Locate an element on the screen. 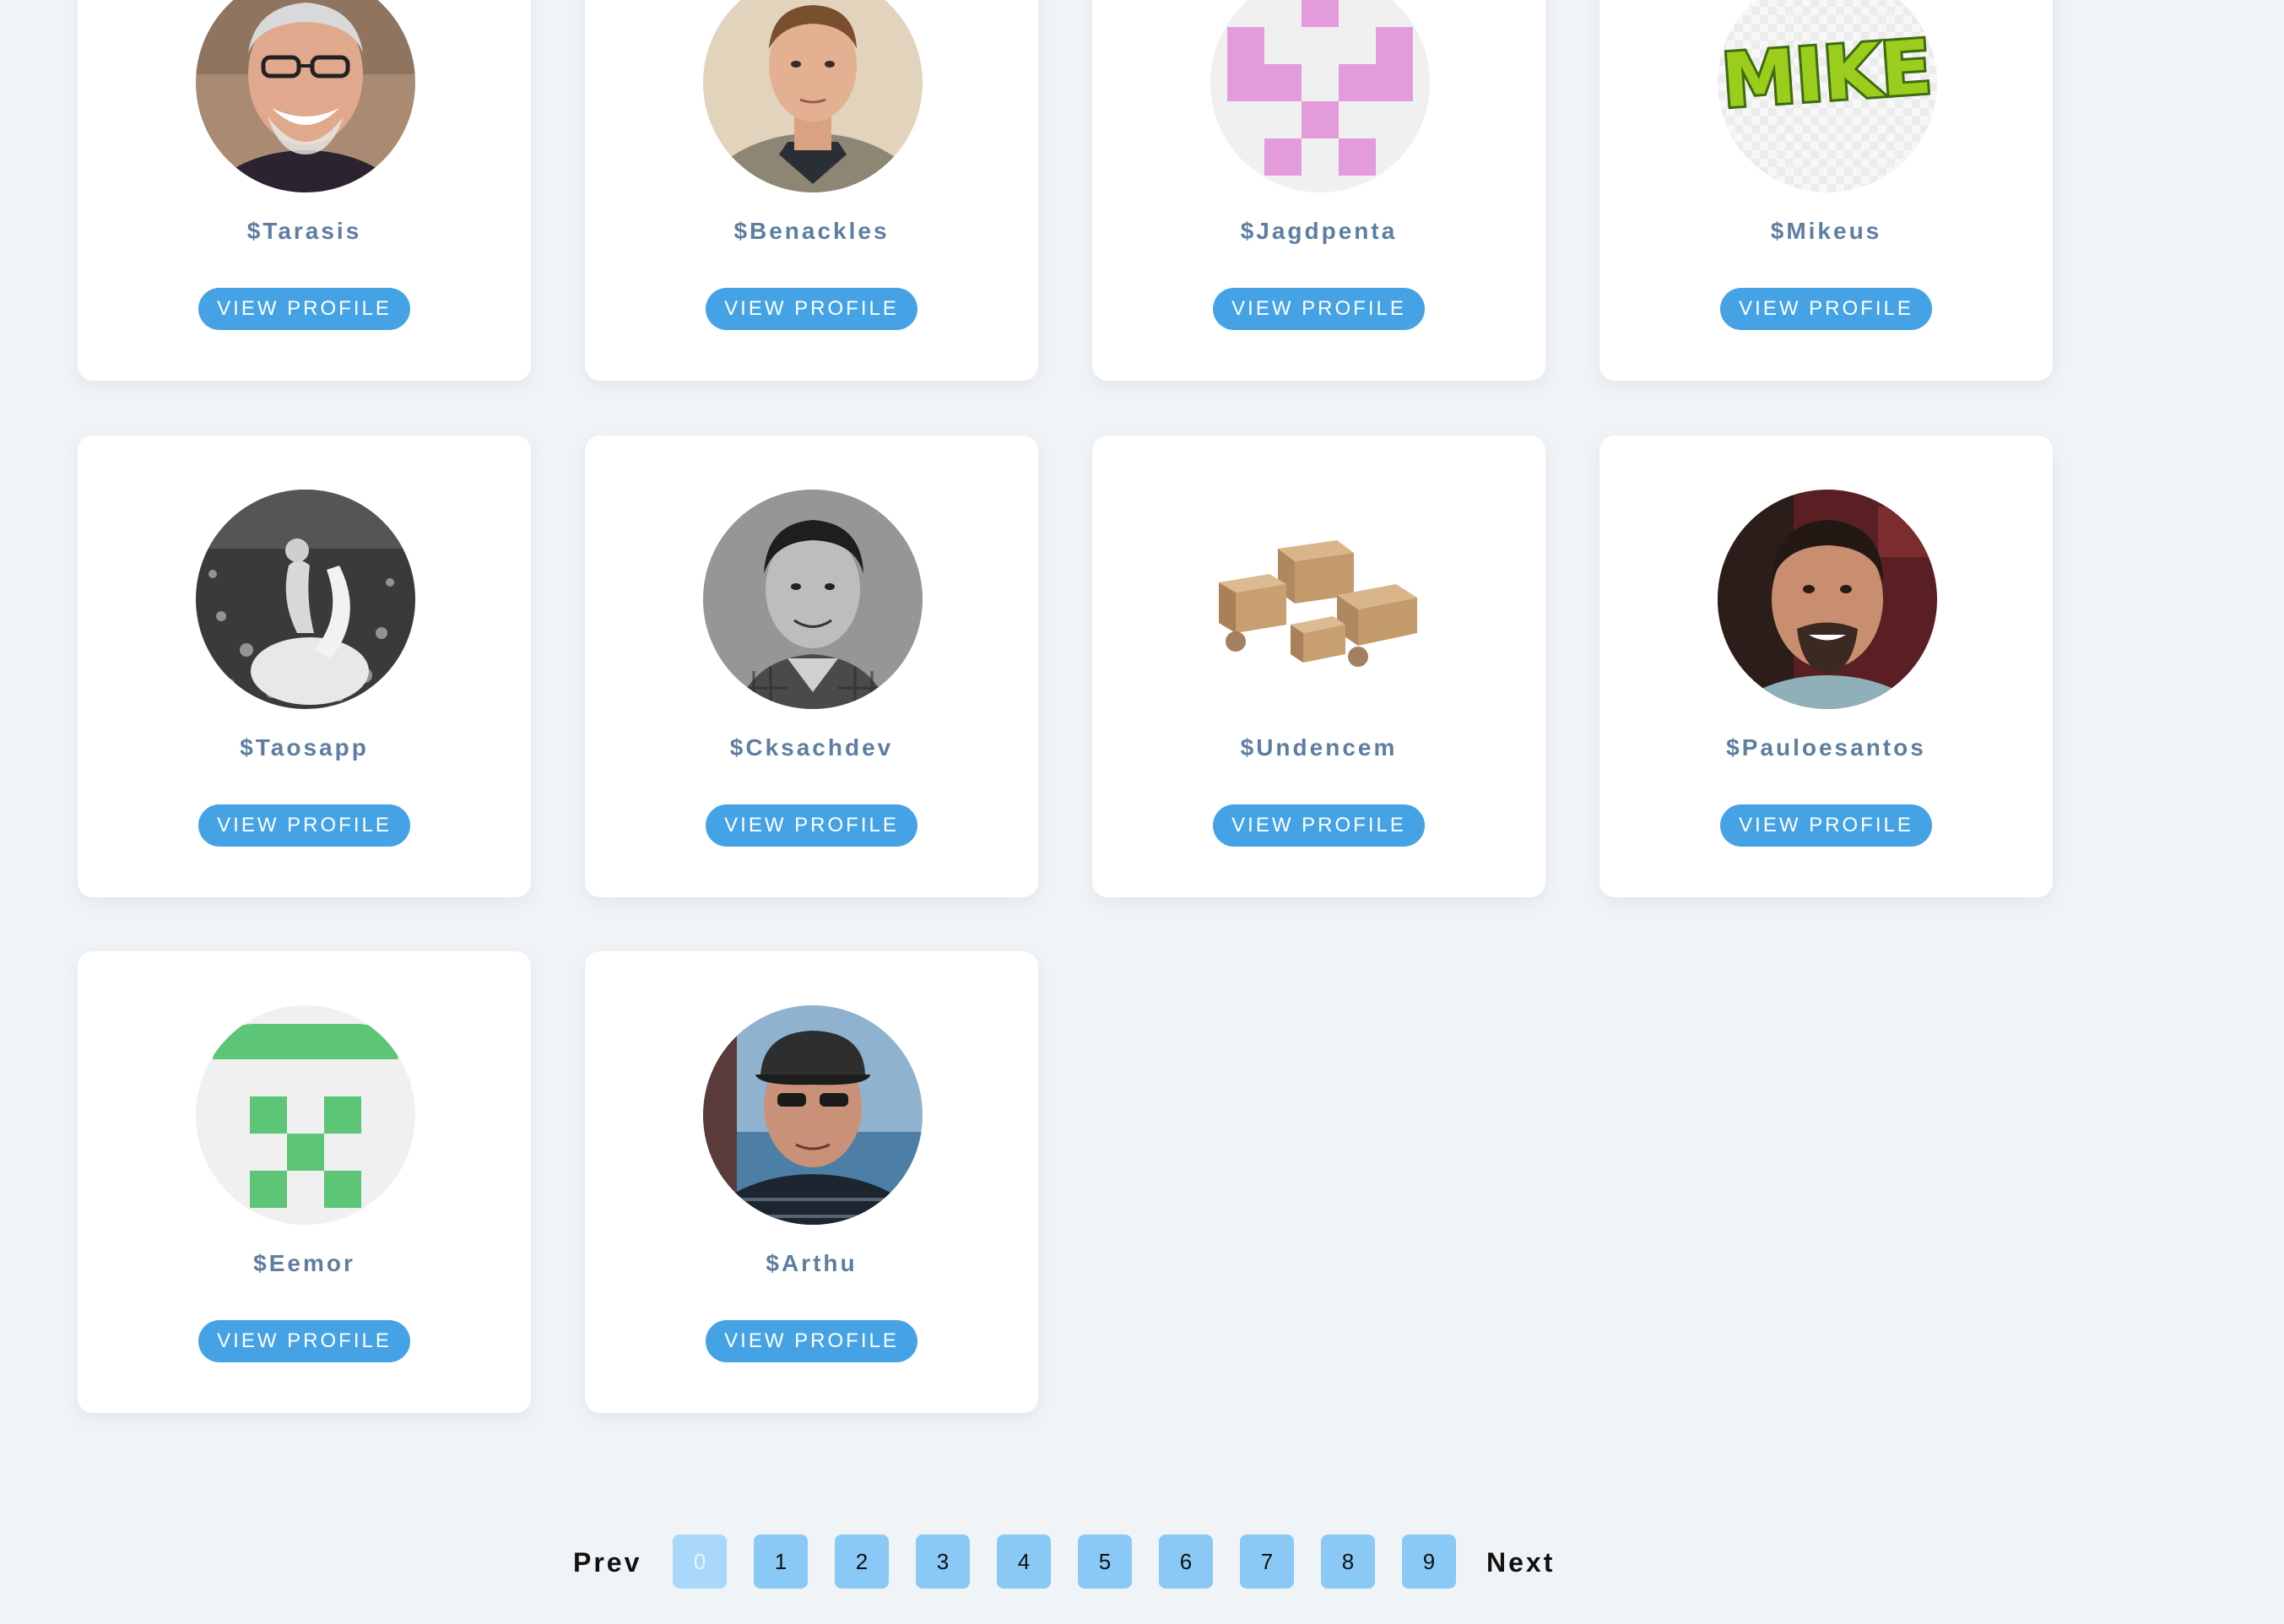 This screenshot has height=1624, width=2284. profile-handle: $Taosapp is located at coordinates (304, 747).